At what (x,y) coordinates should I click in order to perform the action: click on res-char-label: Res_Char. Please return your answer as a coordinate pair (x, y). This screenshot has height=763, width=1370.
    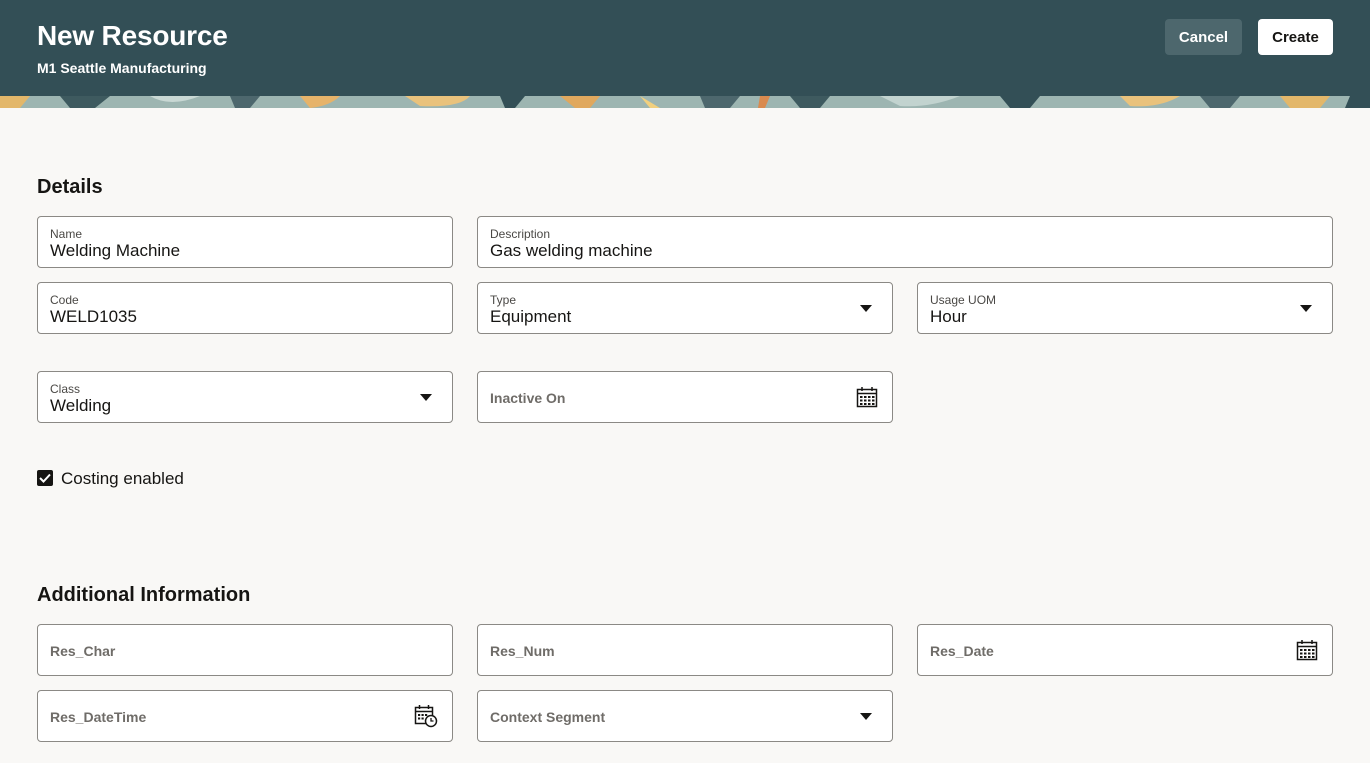
    Looking at the image, I should click on (83, 651).